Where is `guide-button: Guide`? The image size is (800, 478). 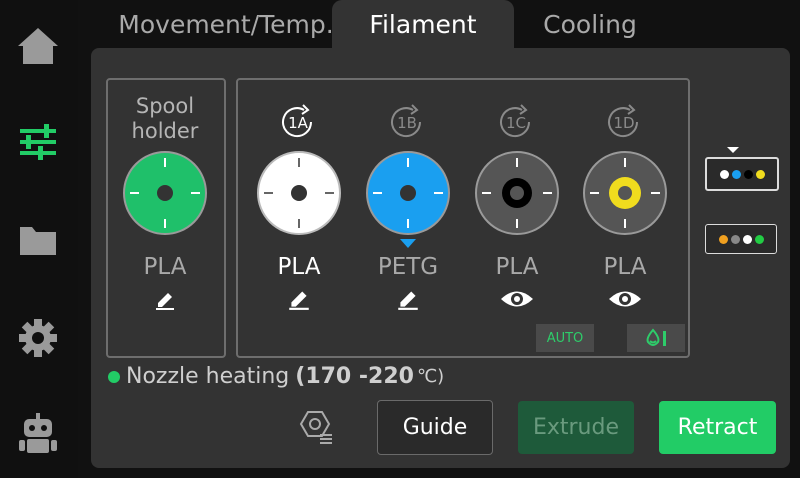
guide-button: Guide is located at coordinates (435, 427).